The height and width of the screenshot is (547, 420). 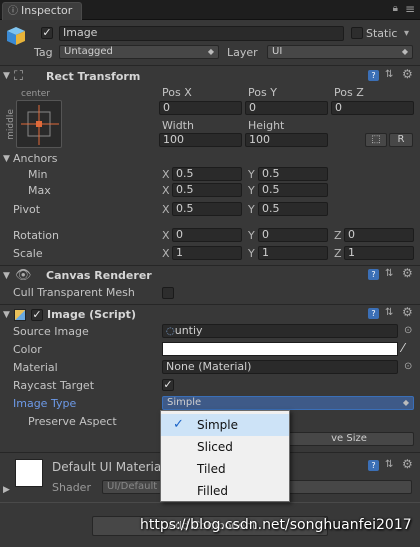 I want to click on inspector-tab: ⓘ Inspector, so click(x=42, y=11).